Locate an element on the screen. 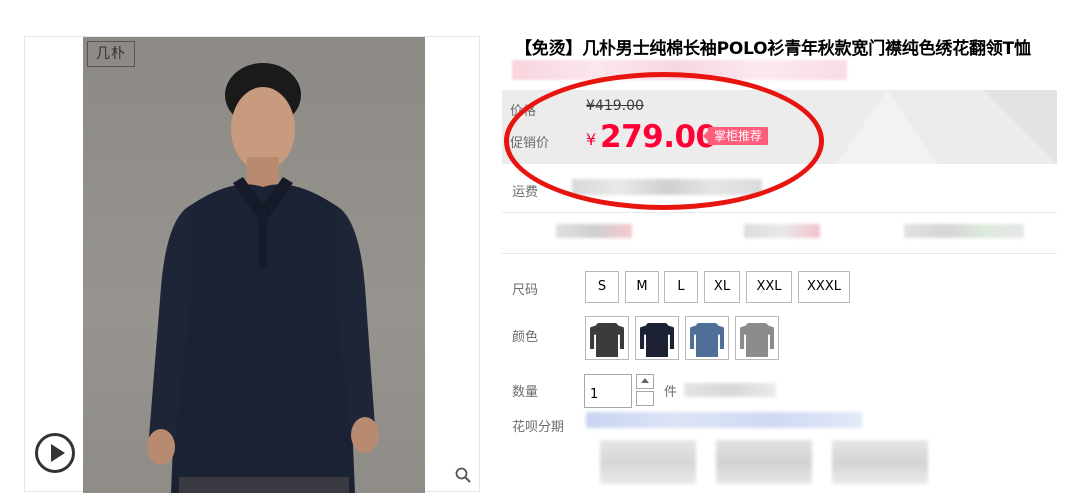 The image size is (1080, 504). stat-reviews-blurred is located at coordinates (782, 231).